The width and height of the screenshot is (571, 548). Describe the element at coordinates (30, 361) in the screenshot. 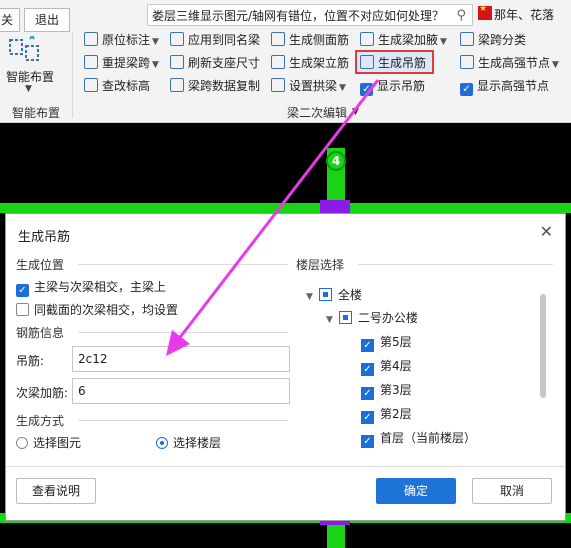

I see `hanger-label: 吊筋:` at that location.